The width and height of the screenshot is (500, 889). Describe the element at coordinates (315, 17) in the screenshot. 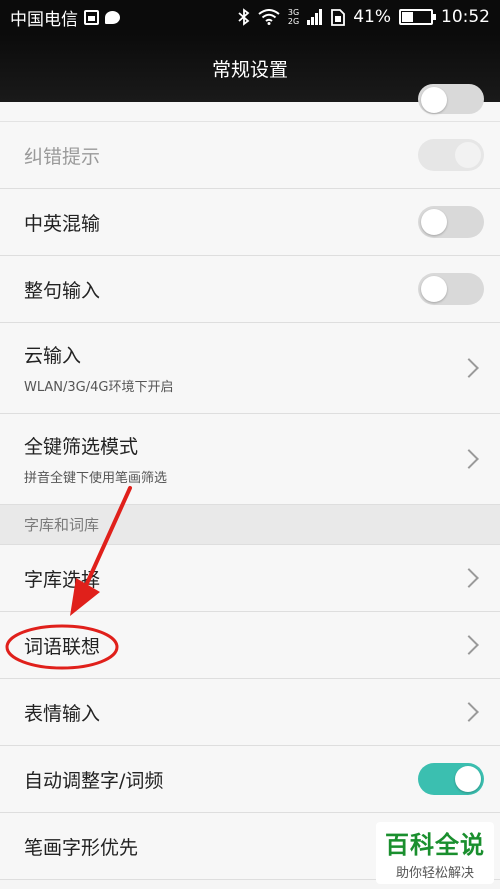

I see `signal-icon` at that location.